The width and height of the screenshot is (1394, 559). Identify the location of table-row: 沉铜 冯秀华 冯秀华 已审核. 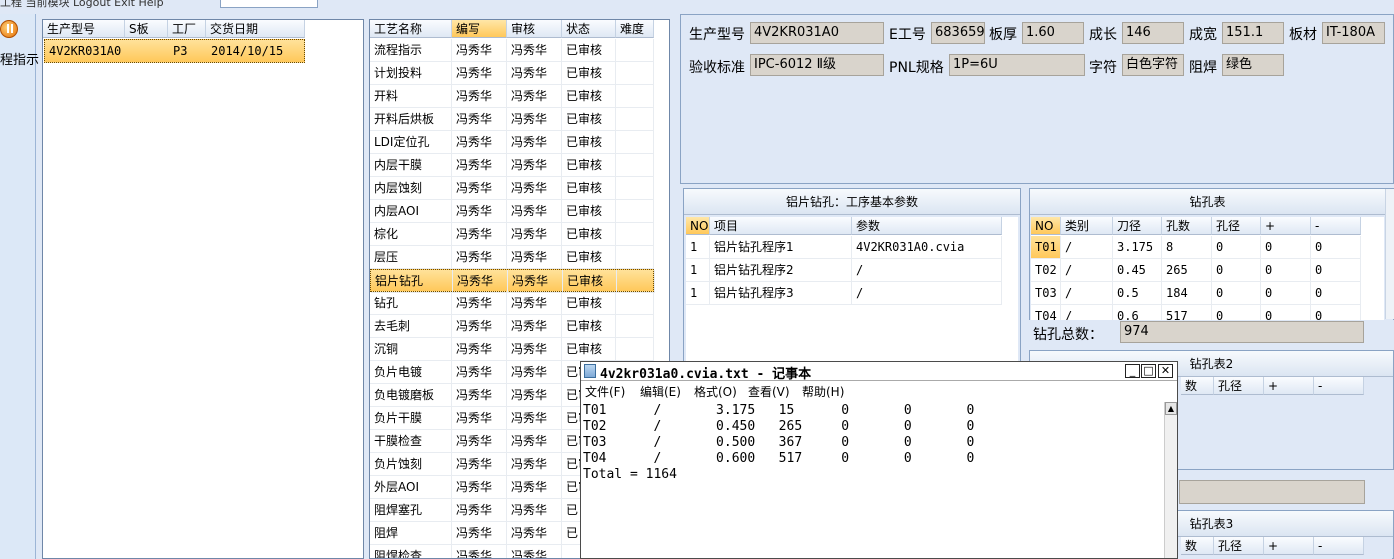
(512, 349).